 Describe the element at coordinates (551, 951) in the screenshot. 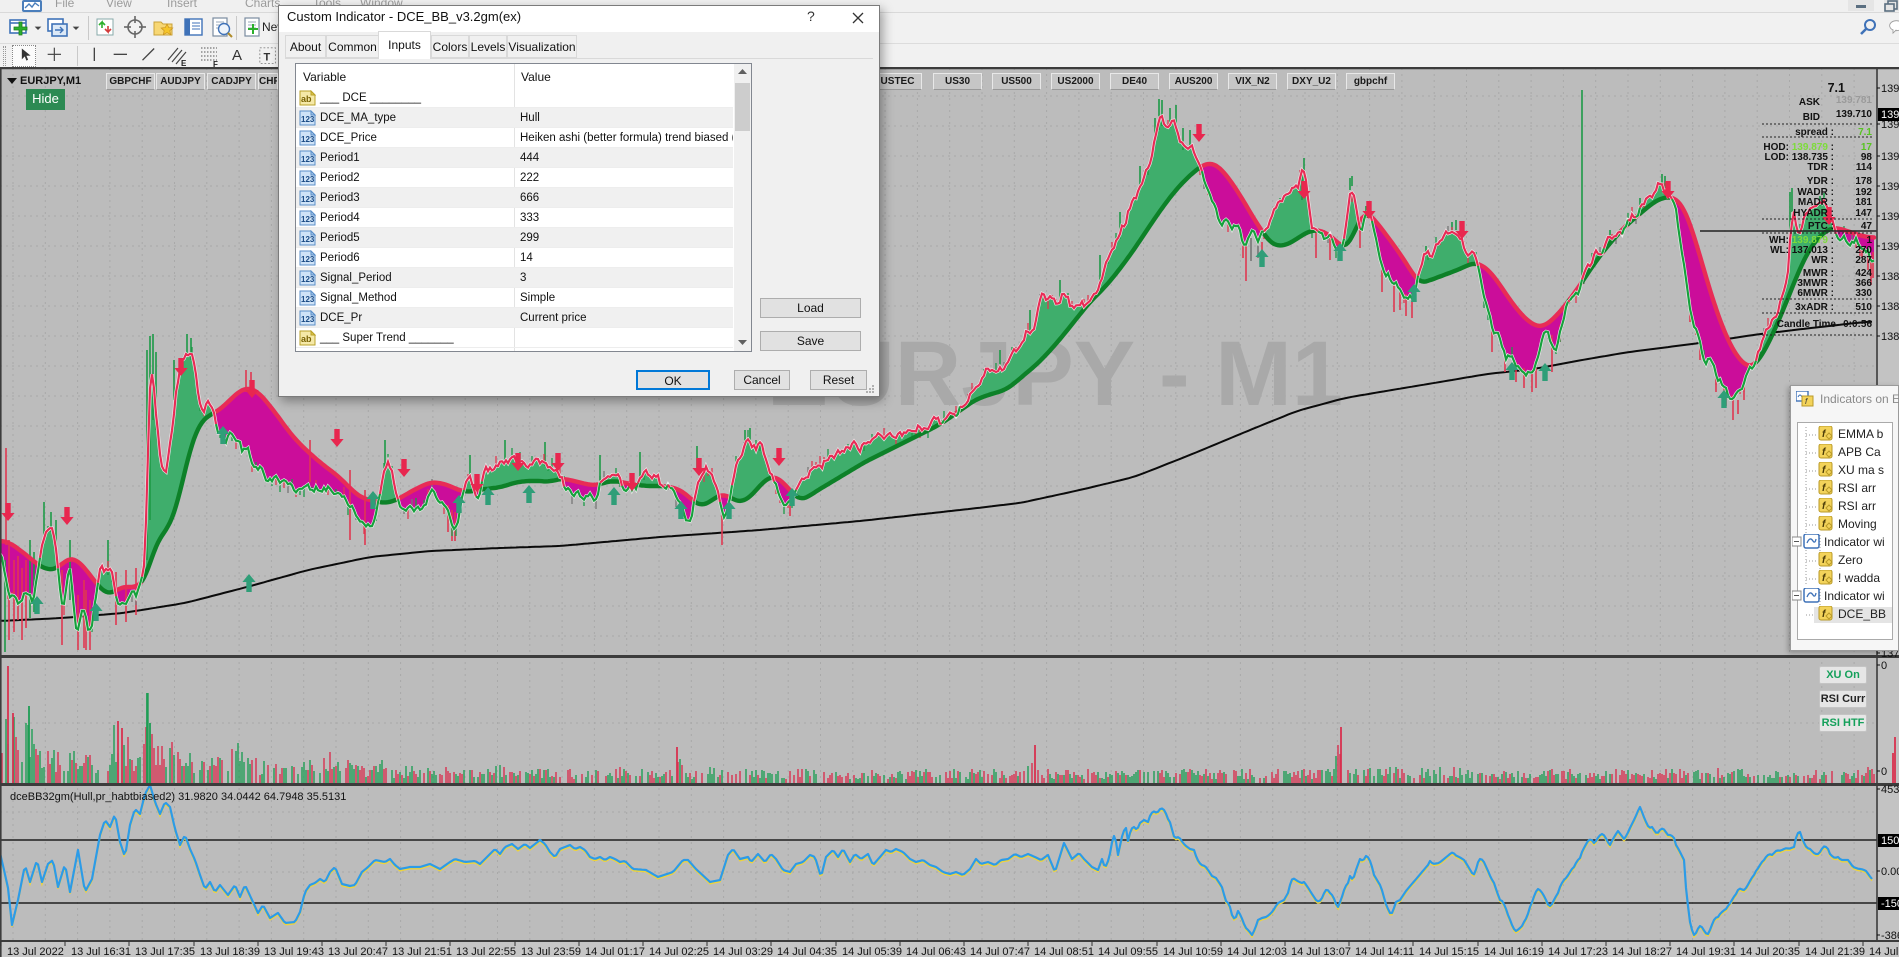

I see `svg-text: 13 Jul 23:59` at that location.